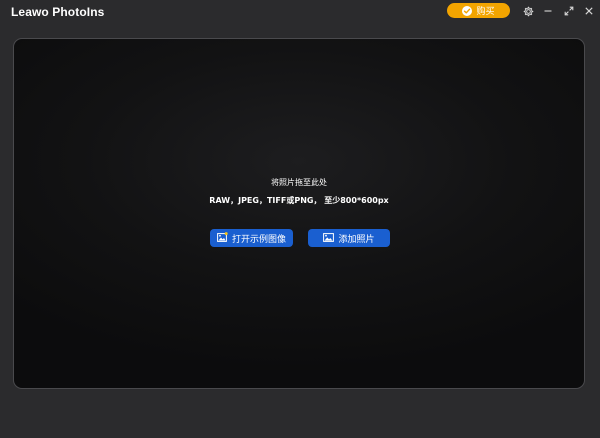 This screenshot has width=600, height=438. Describe the element at coordinates (569, 11) in the screenshot. I see `maximize-icon` at that location.